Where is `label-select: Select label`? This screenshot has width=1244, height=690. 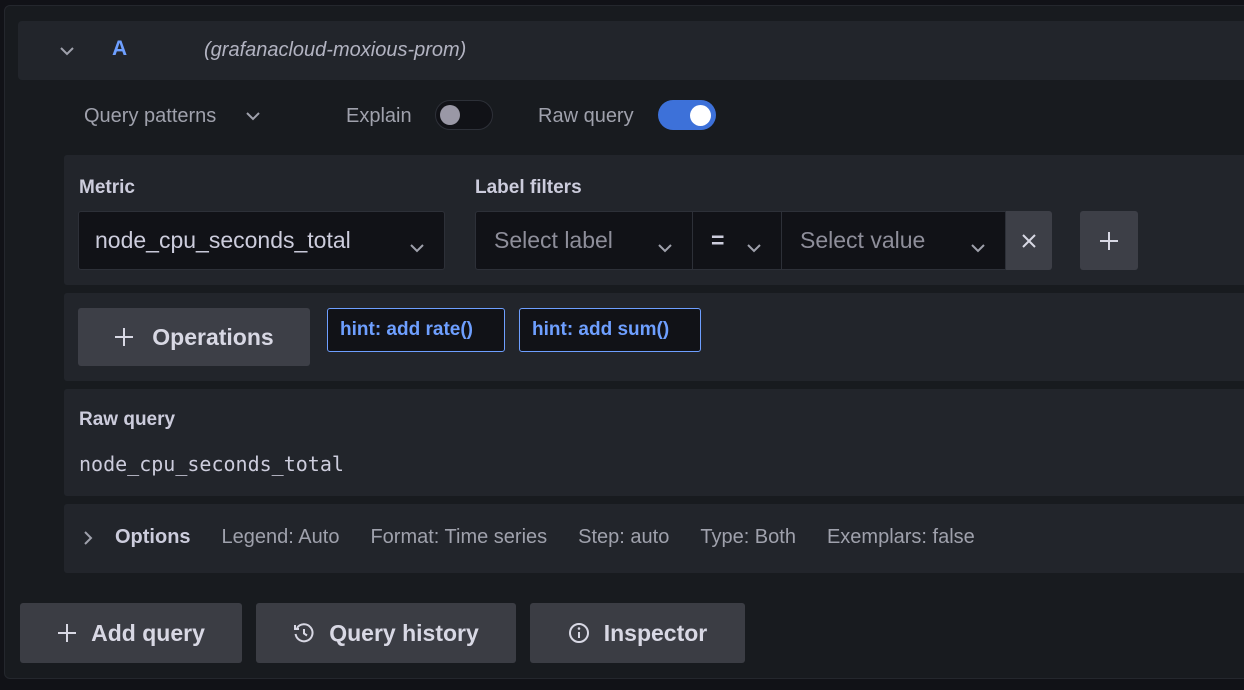
label-select: Select label is located at coordinates (584, 240).